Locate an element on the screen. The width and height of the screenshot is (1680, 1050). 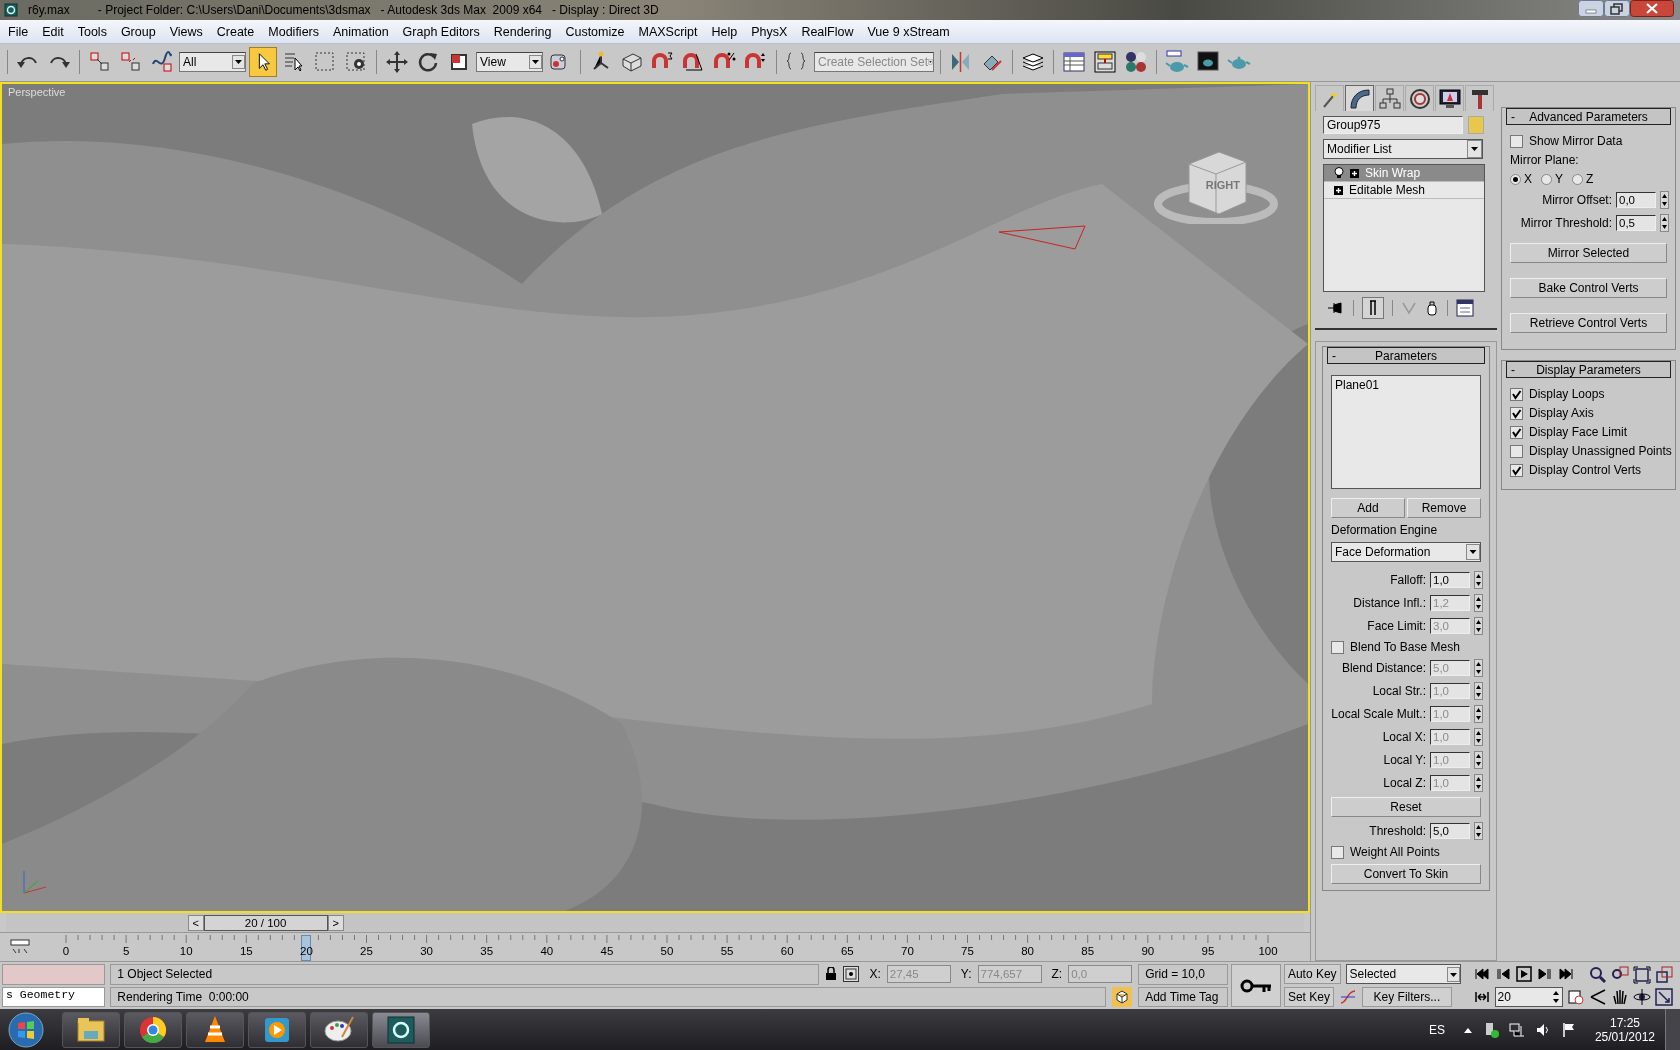
flag-icon is located at coordinates (1568, 1029).